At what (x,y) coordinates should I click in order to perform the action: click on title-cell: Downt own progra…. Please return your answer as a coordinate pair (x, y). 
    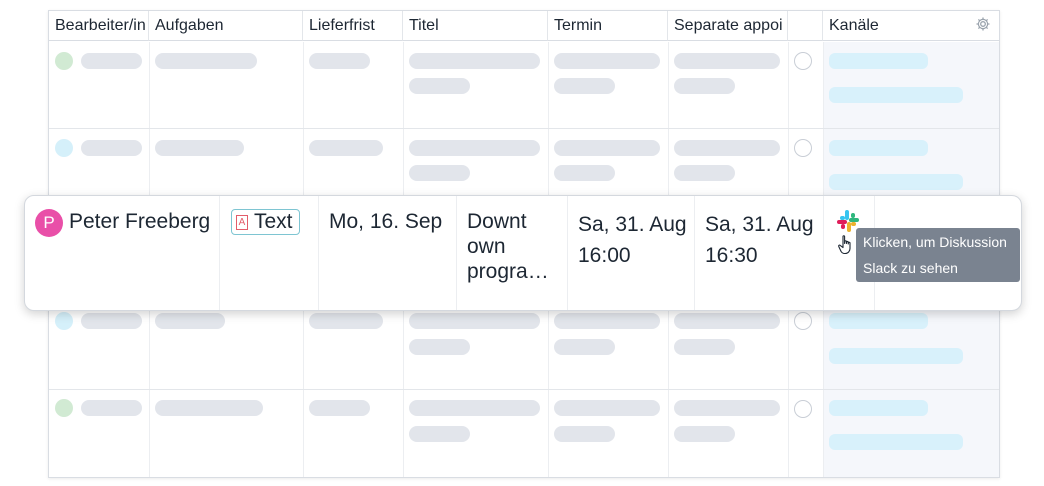
    Looking at the image, I should click on (512, 253).